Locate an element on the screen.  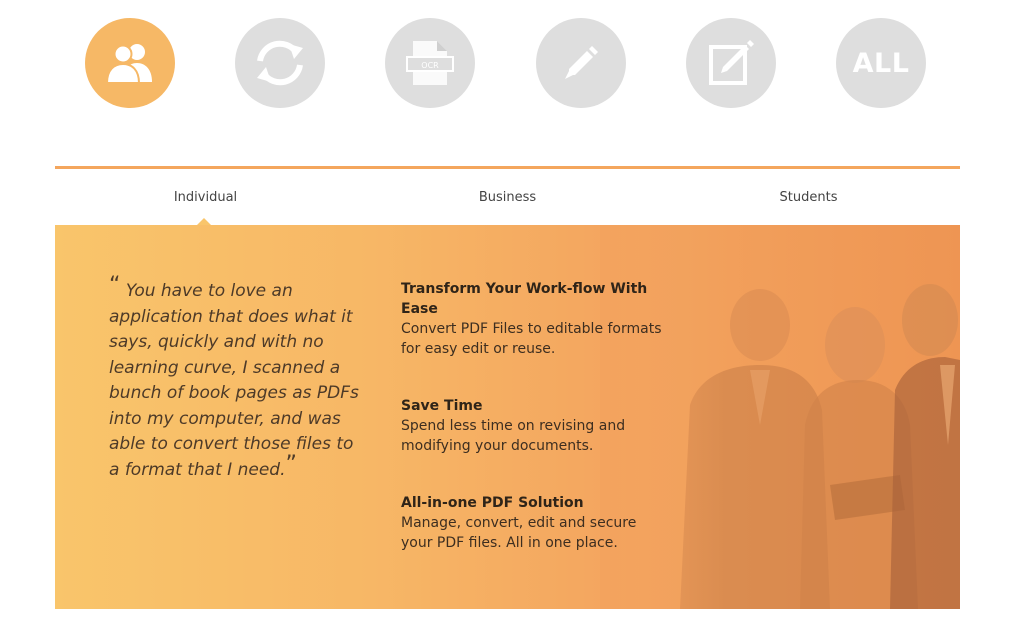
all-icon: ALL is located at coordinates (881, 63).